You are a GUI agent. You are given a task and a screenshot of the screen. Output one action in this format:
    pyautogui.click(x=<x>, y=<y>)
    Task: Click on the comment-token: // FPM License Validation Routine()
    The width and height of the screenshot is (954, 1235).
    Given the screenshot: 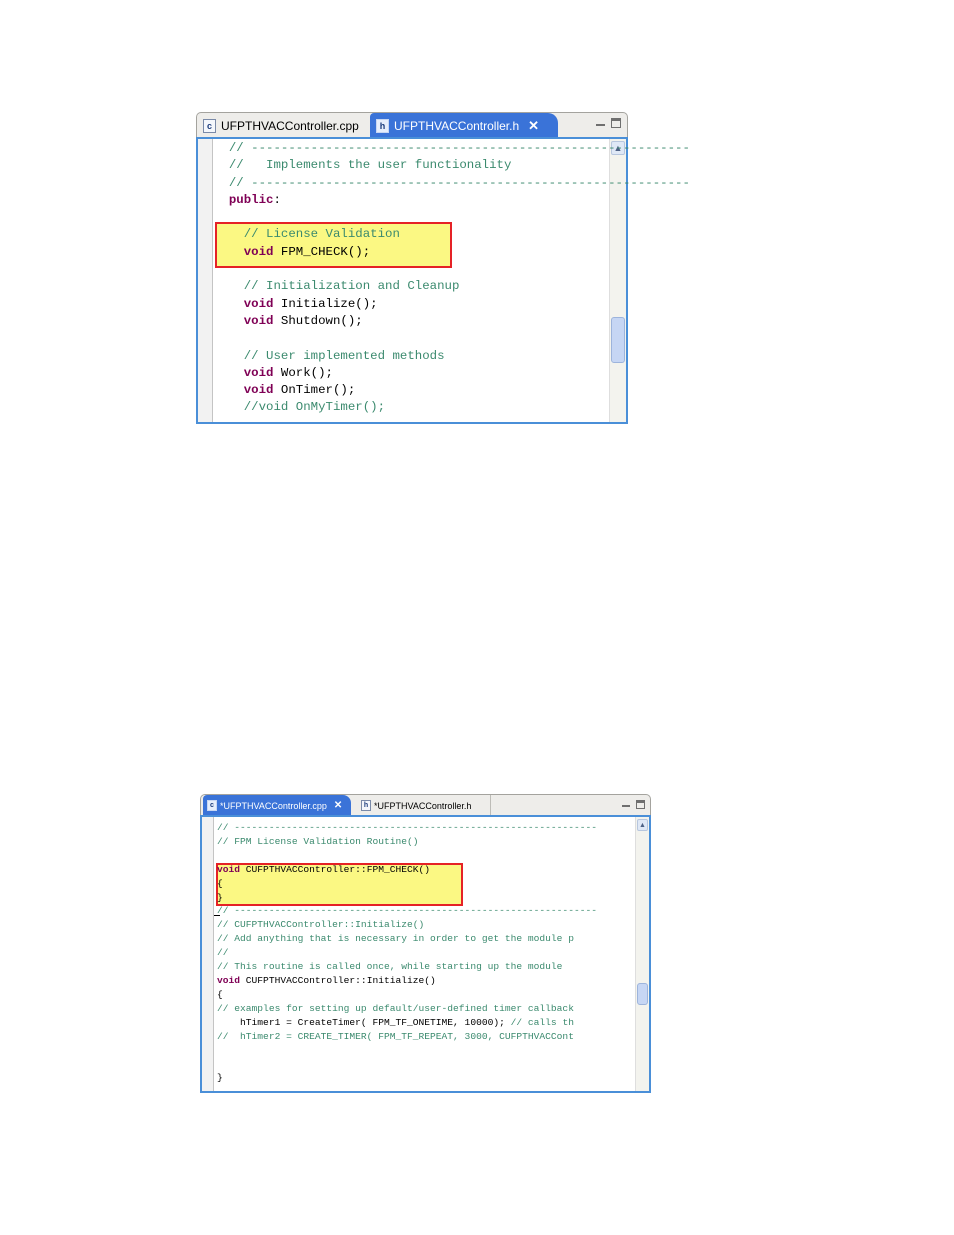 What is the action you would take?
    pyautogui.click(x=318, y=841)
    